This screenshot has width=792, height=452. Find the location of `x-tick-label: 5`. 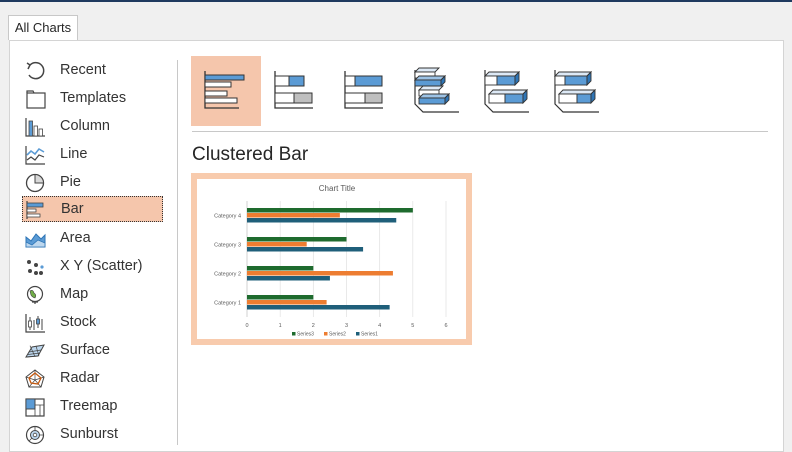

x-tick-label: 5 is located at coordinates (412, 326).